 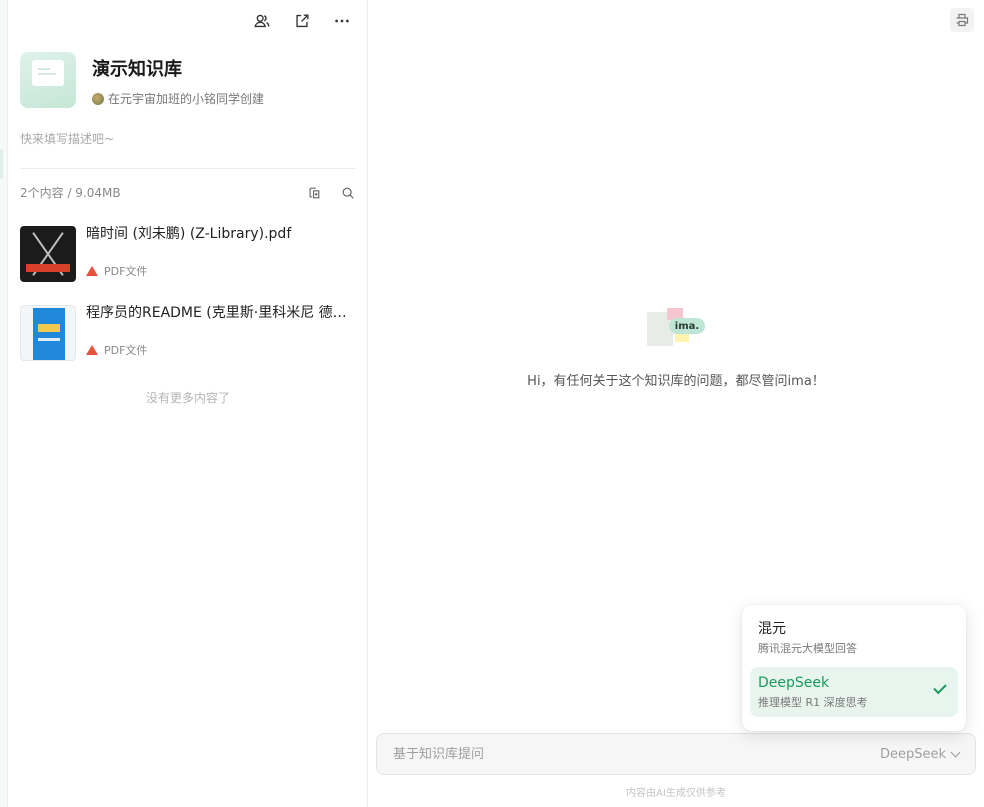 What do you see at coordinates (189, 234) in the screenshot?
I see `document-name: 暗时间 (刘未鹏) (Z-Library).pdf` at bounding box center [189, 234].